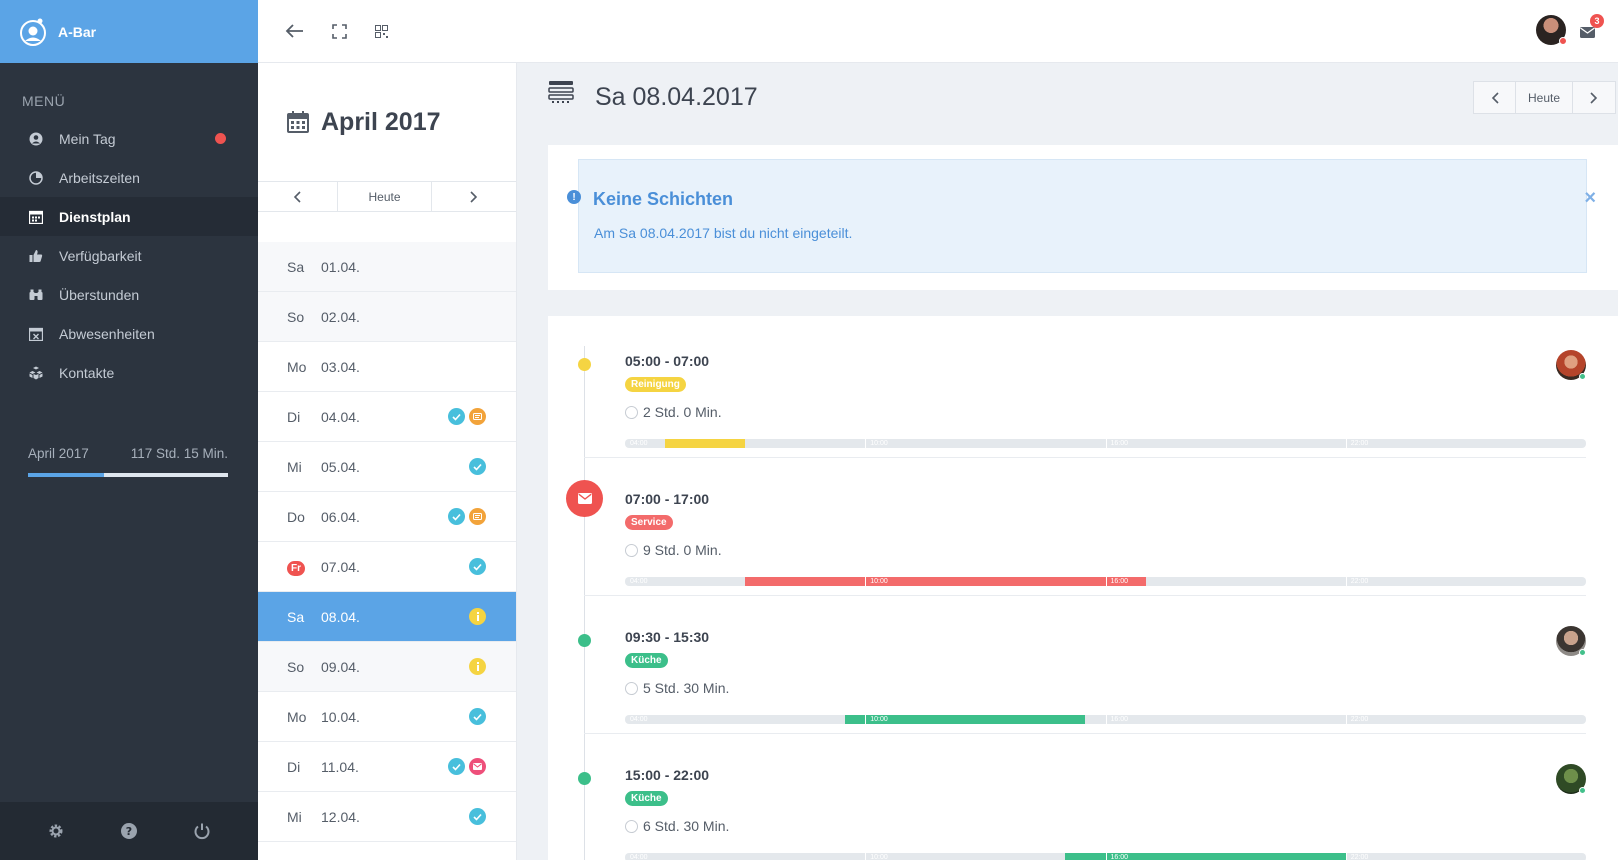  I want to click on day-row: Sa 01.04., so click(387, 267).